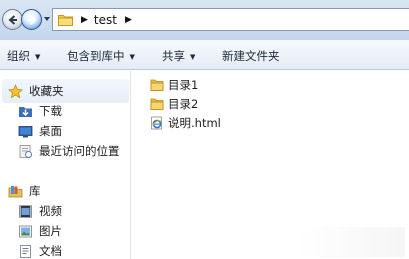 This screenshot has height=259, width=409. I want to click on nav-libraries-label: 库, so click(35, 191).